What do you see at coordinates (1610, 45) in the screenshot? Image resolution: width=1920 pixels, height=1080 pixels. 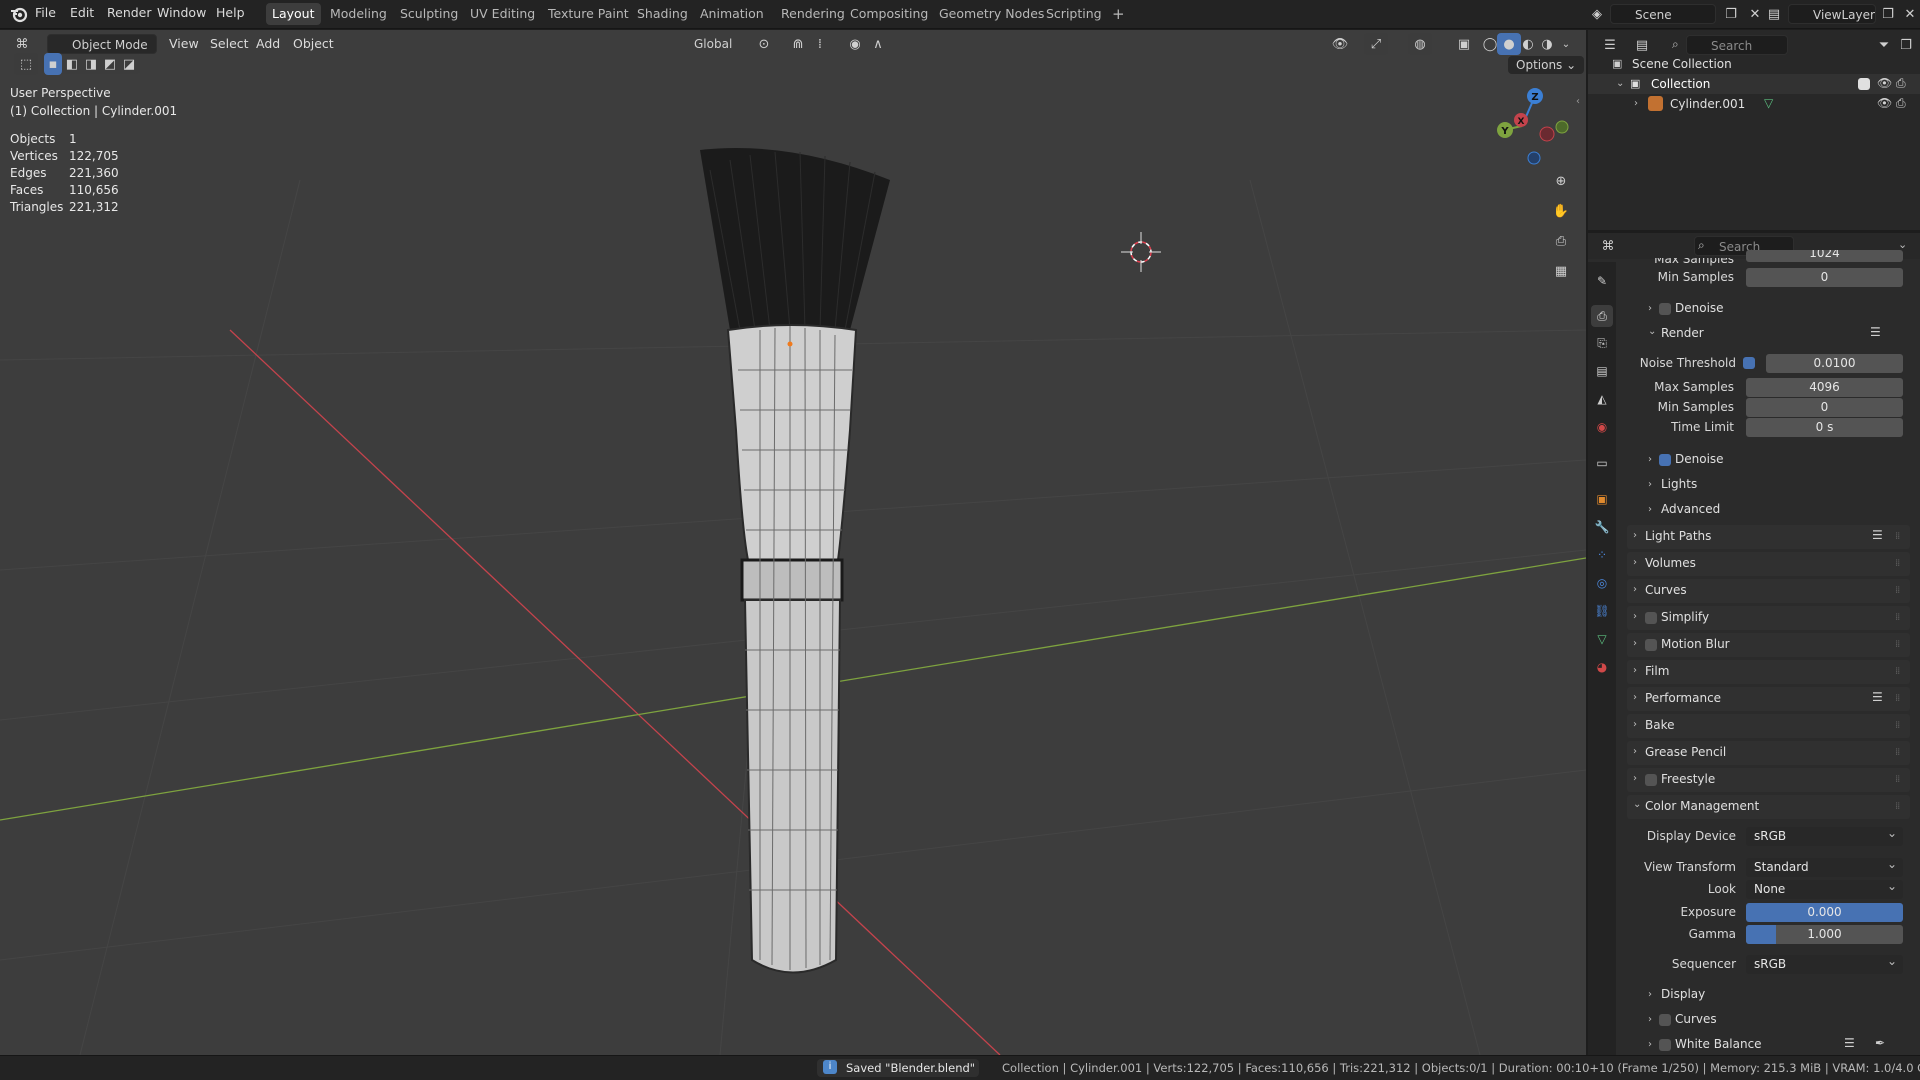 I see `outliner-editor-type-icon: ☰` at bounding box center [1610, 45].